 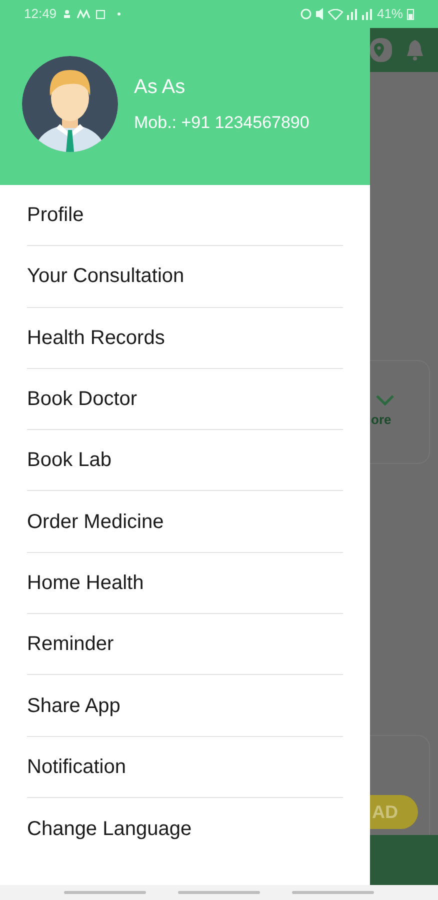 I want to click on menu-item: Notification, so click(x=185, y=767).